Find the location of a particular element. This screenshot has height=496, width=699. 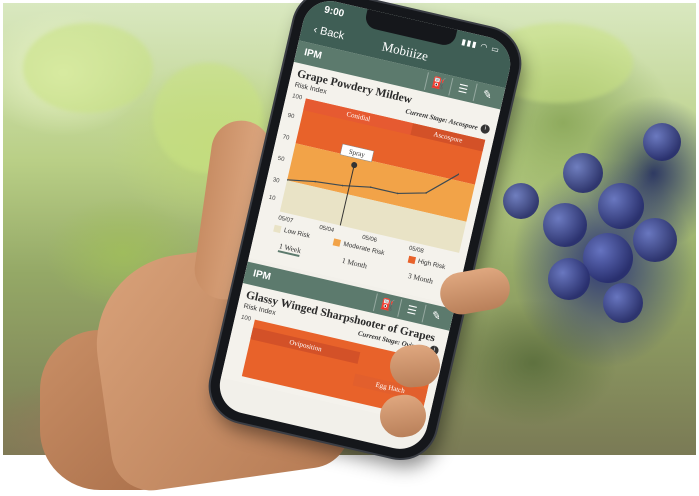

range-tab-3-month: 3 Month is located at coordinates (420, 279).